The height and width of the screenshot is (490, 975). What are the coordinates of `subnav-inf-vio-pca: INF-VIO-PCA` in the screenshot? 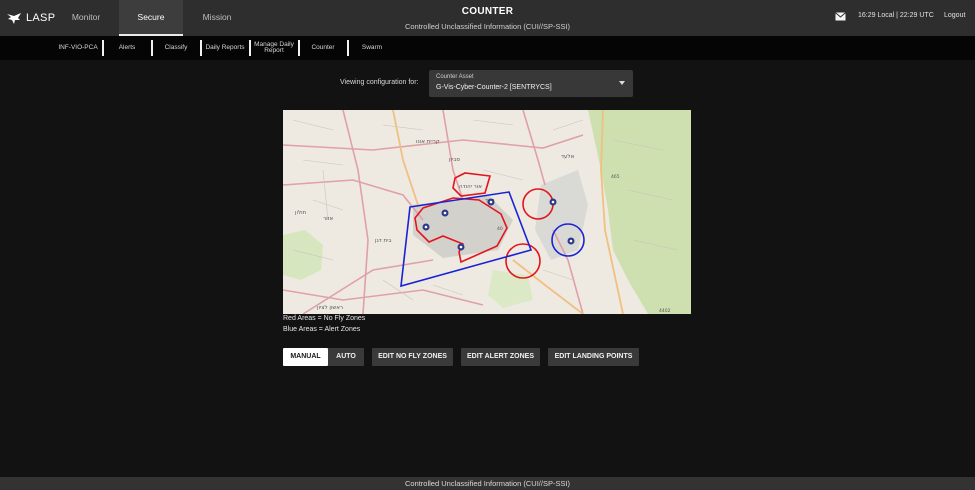 It's located at (78, 48).